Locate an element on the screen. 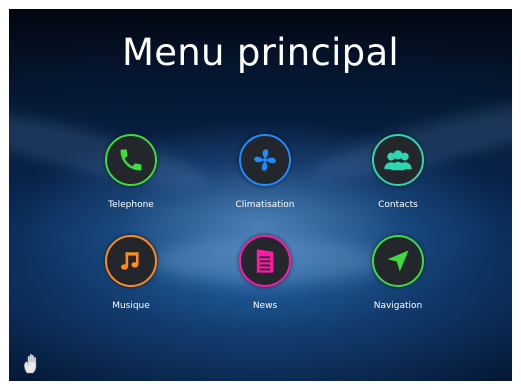 The image size is (521, 390). tile-contacts: Contacts is located at coordinates (398, 172).